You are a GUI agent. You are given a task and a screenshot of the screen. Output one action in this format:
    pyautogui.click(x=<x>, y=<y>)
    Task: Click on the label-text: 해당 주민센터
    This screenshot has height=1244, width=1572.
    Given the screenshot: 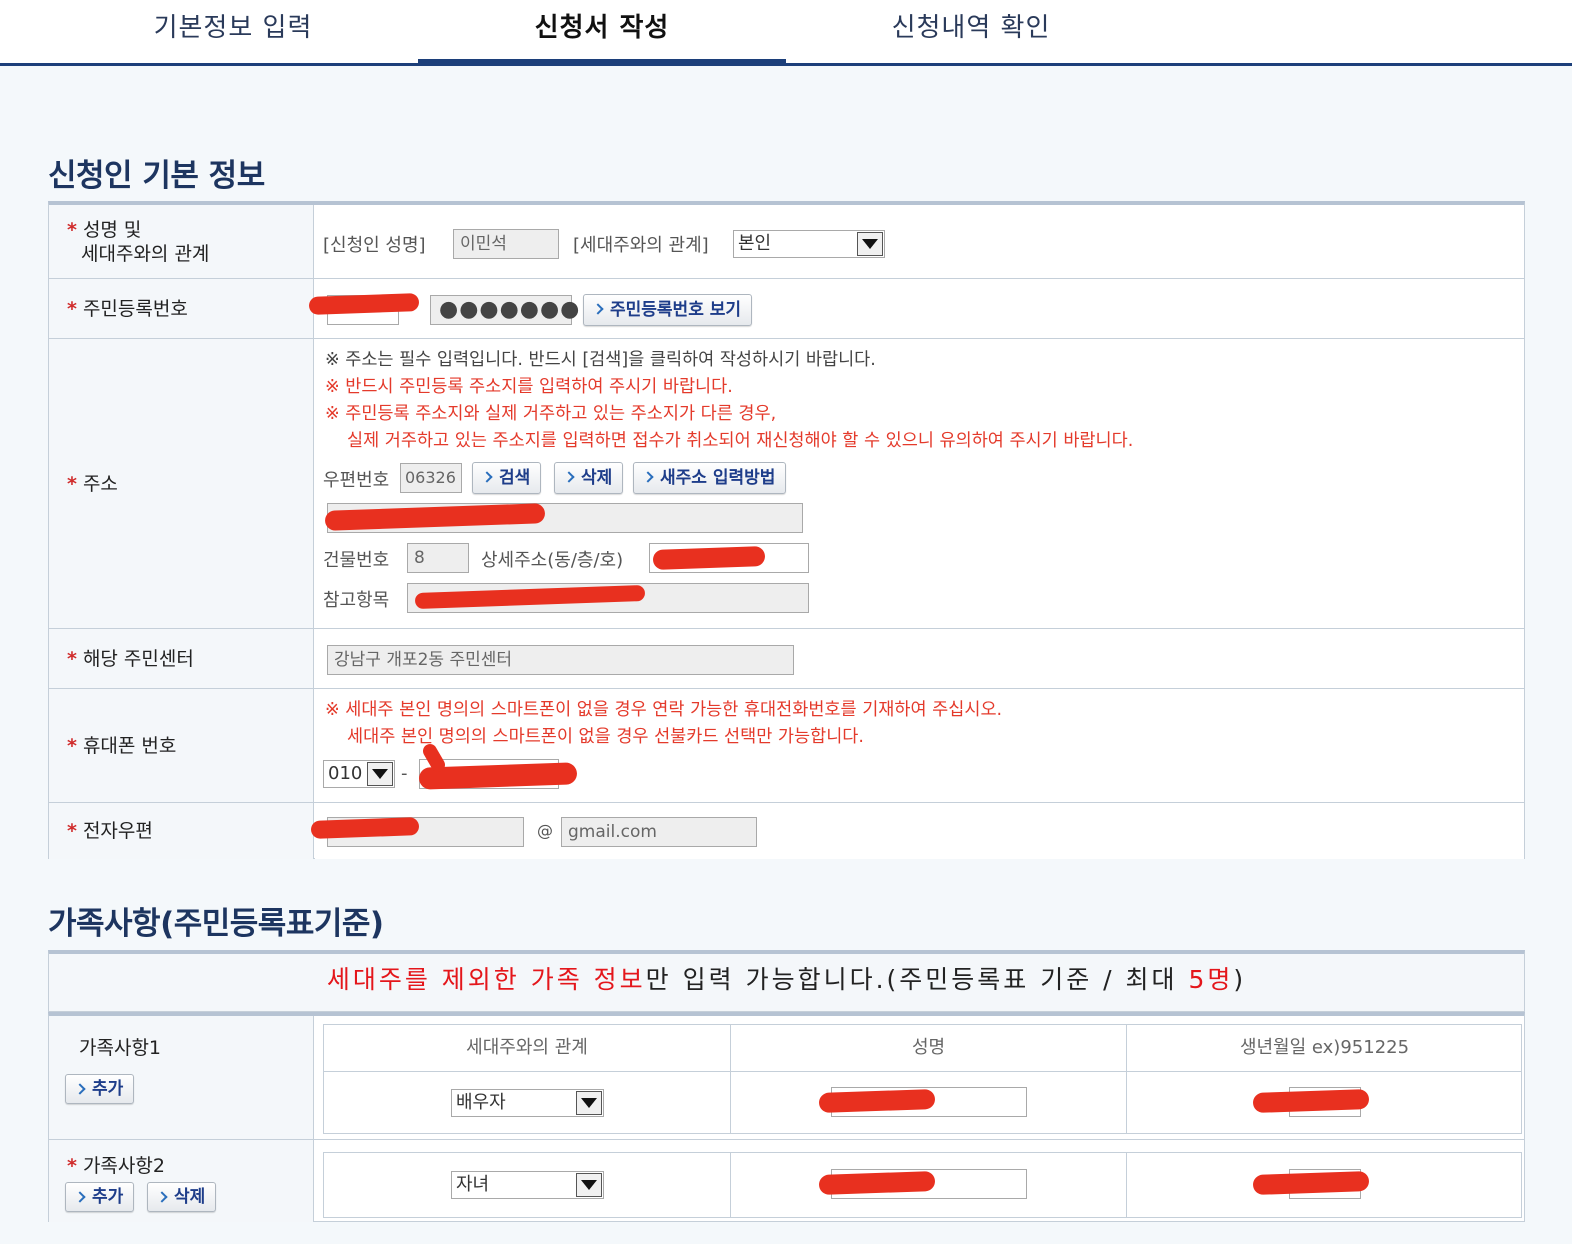 What is the action you would take?
    pyautogui.click(x=138, y=658)
    